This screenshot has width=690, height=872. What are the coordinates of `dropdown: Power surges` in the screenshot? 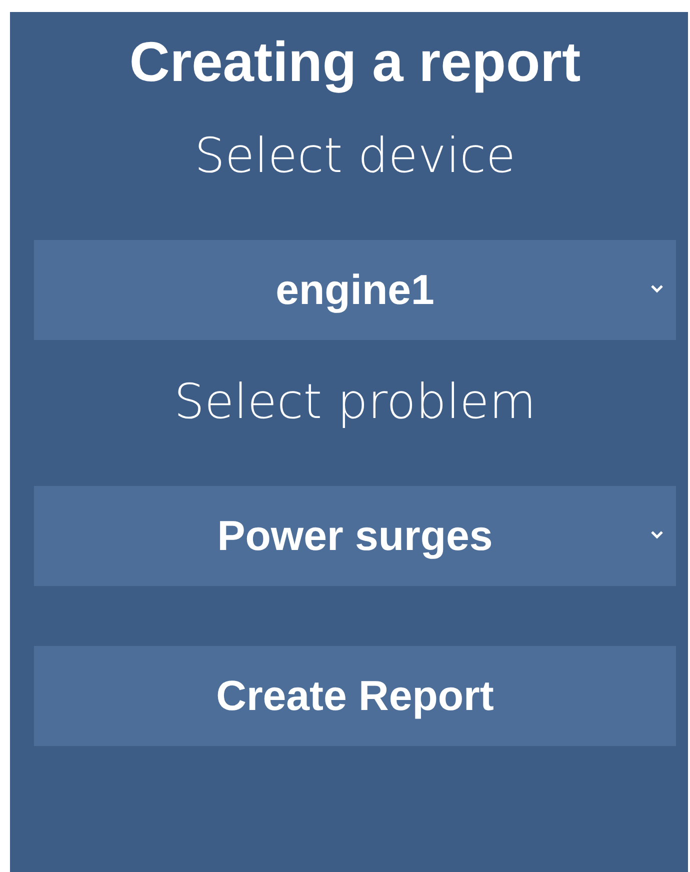 It's located at (355, 536).